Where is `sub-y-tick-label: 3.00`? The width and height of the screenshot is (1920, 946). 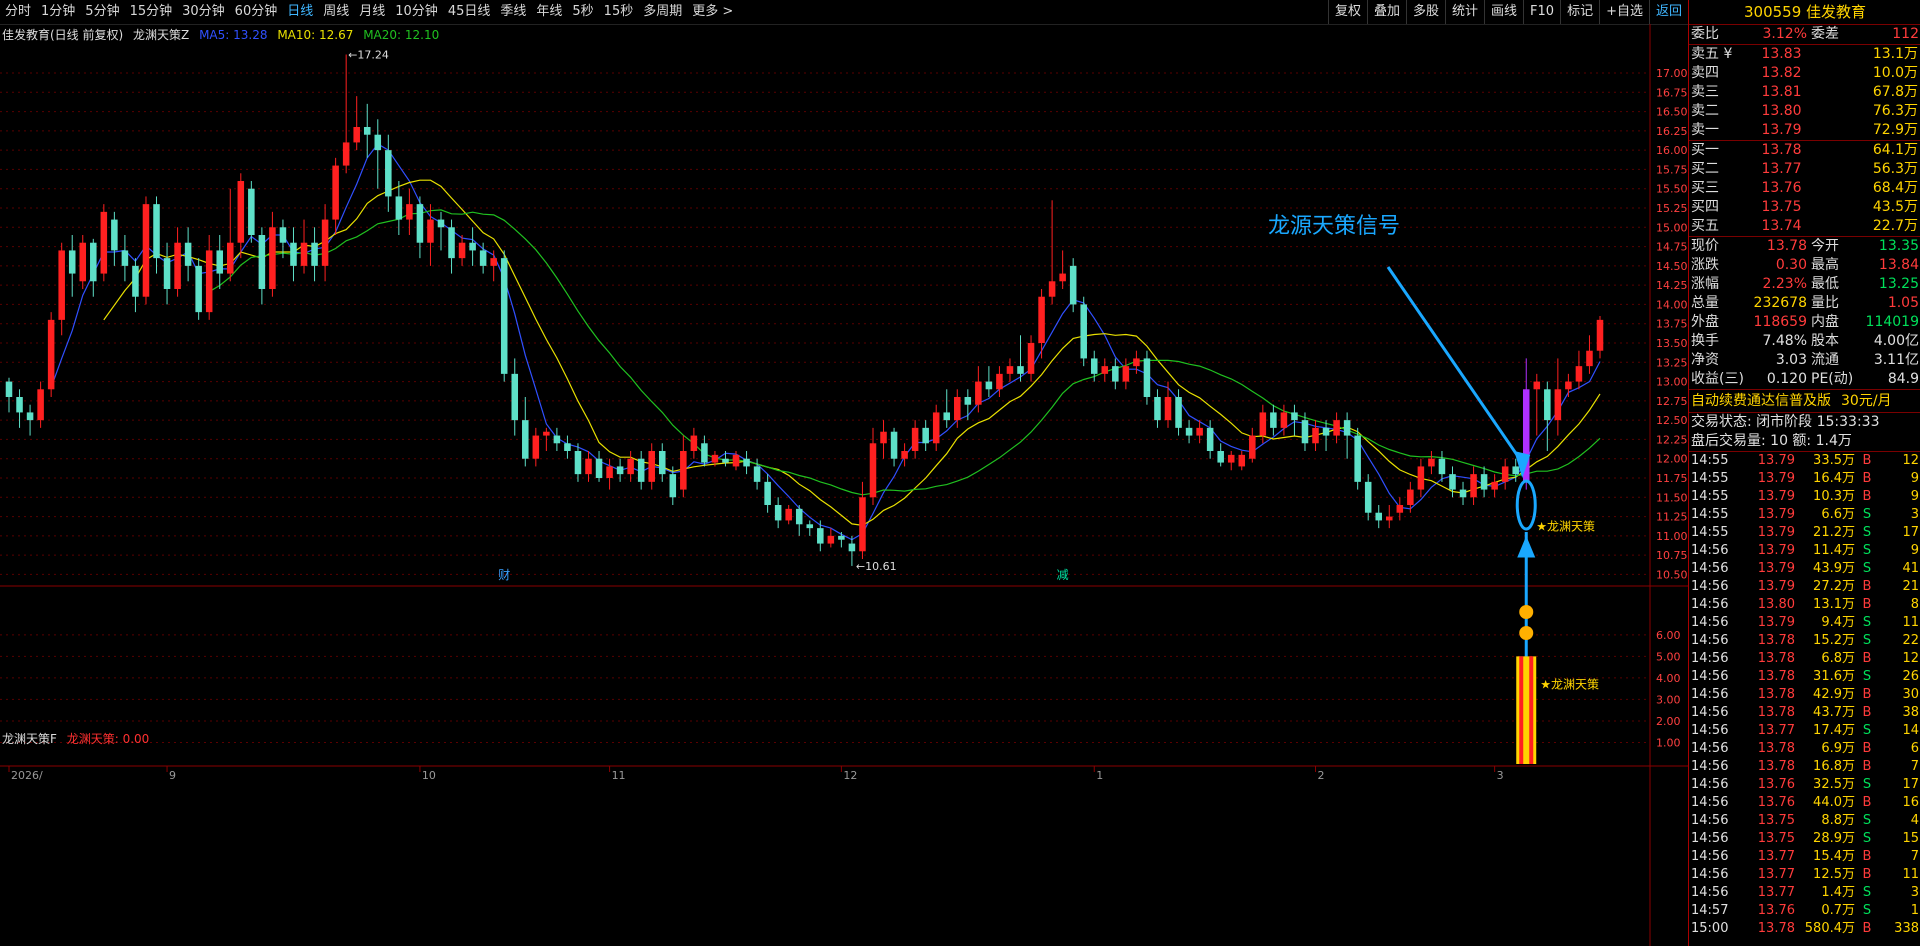 sub-y-tick-label: 3.00 is located at coordinates (1668, 699).